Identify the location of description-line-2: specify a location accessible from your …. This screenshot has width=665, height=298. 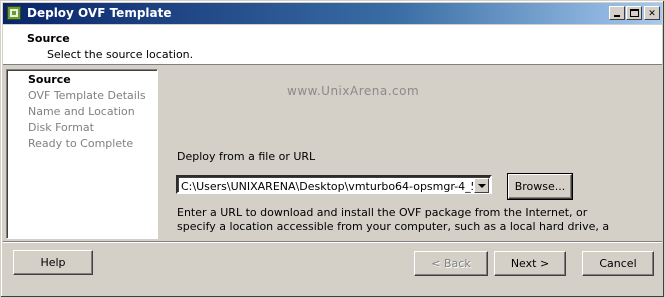
(393, 226).